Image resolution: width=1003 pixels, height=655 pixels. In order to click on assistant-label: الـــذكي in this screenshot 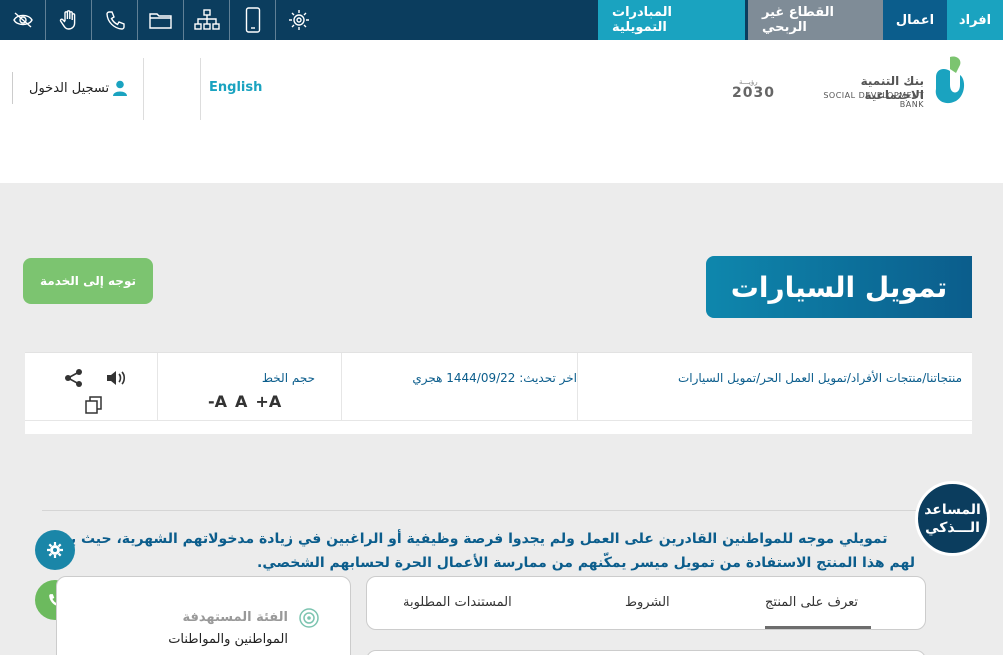, I will do `click(952, 527)`.